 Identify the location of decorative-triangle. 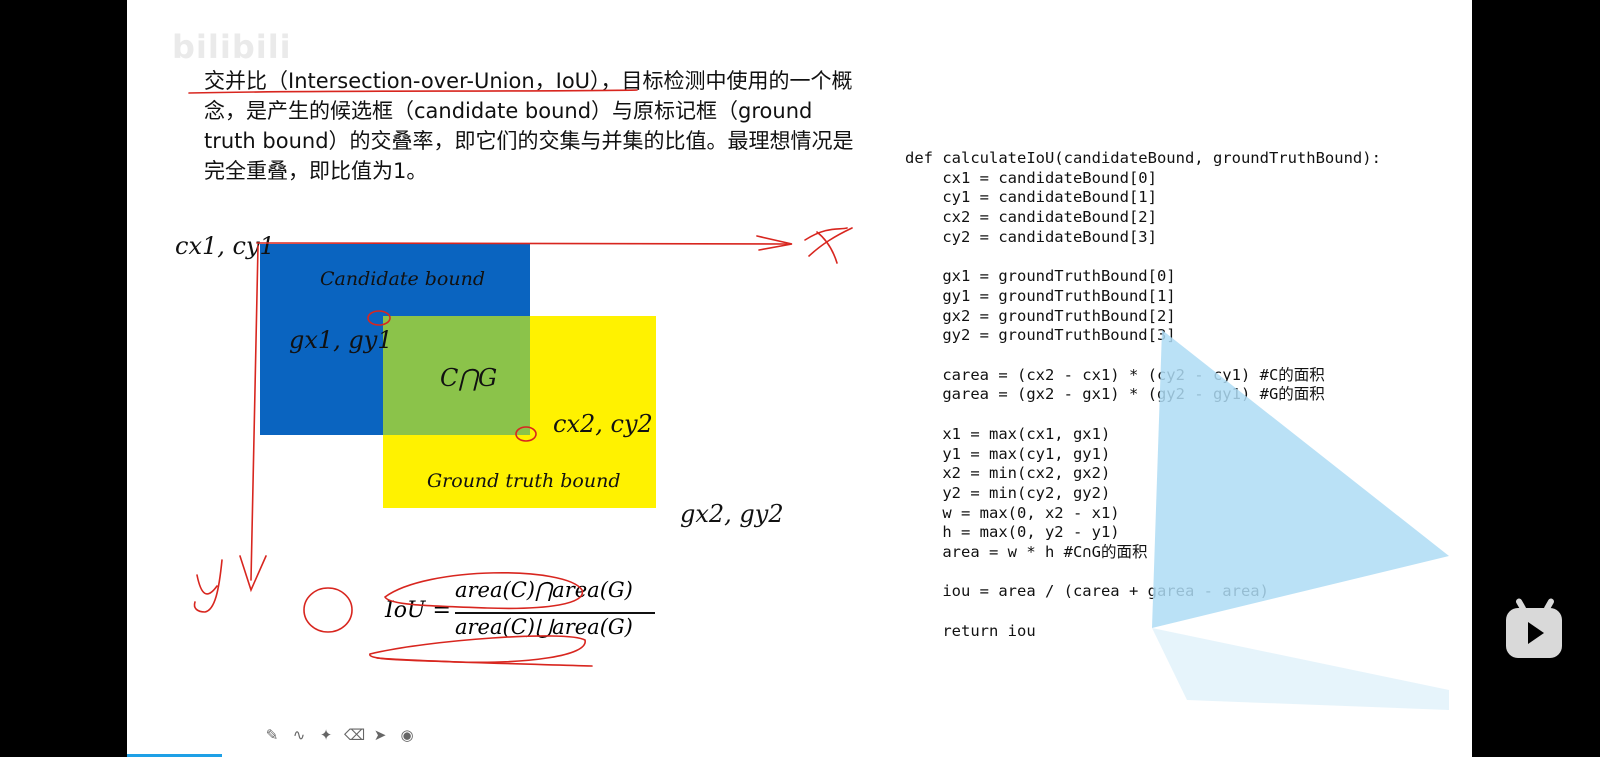
(1300, 479).